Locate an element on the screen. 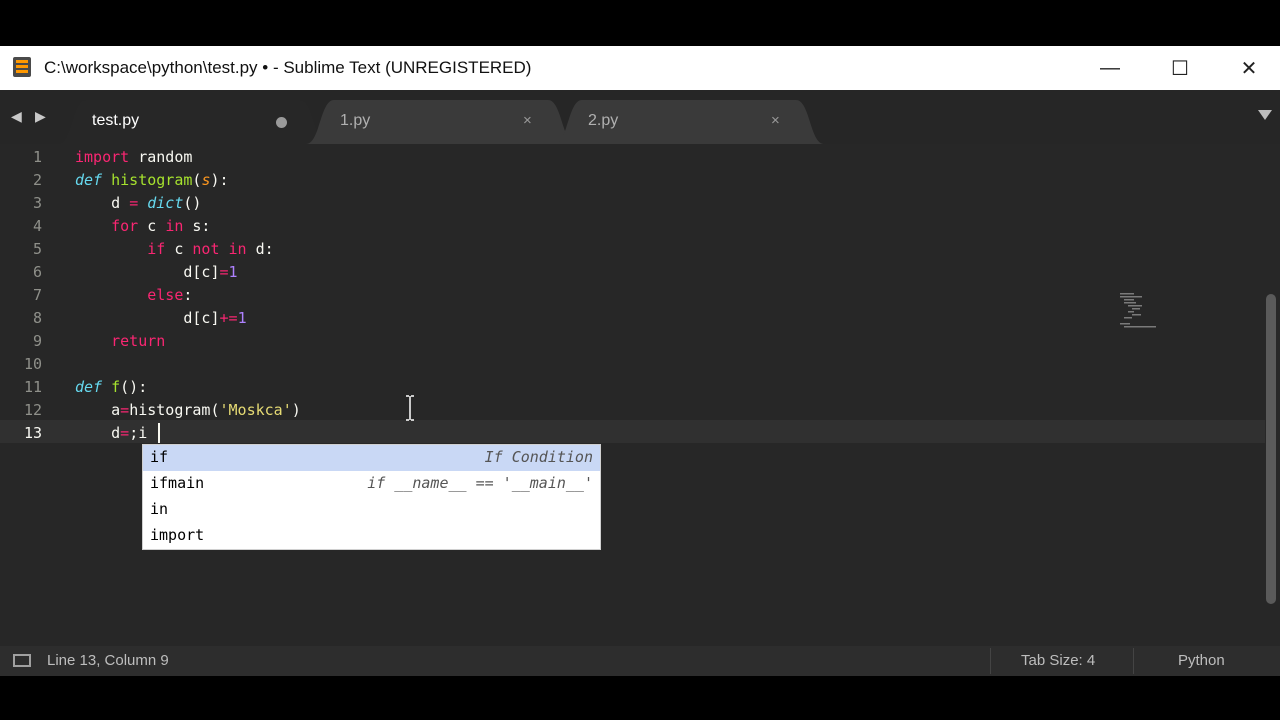  tab-list-dropdown-icon is located at coordinates (1265, 115).